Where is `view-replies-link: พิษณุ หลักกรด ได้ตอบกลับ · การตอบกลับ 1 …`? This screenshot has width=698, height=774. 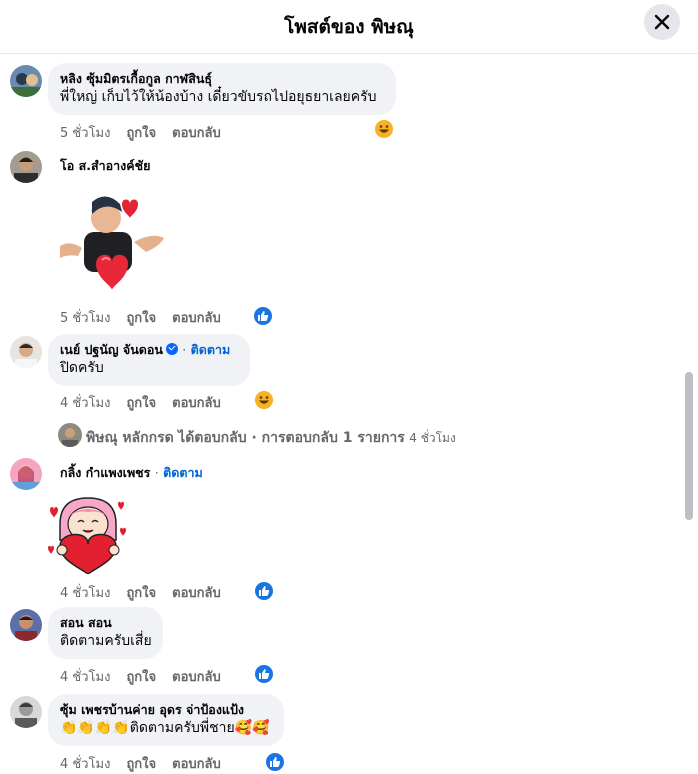
view-replies-link: พิษณุ หลักกรด ได้ตอบกลับ · การตอบกลับ 1 … is located at coordinates (271, 438).